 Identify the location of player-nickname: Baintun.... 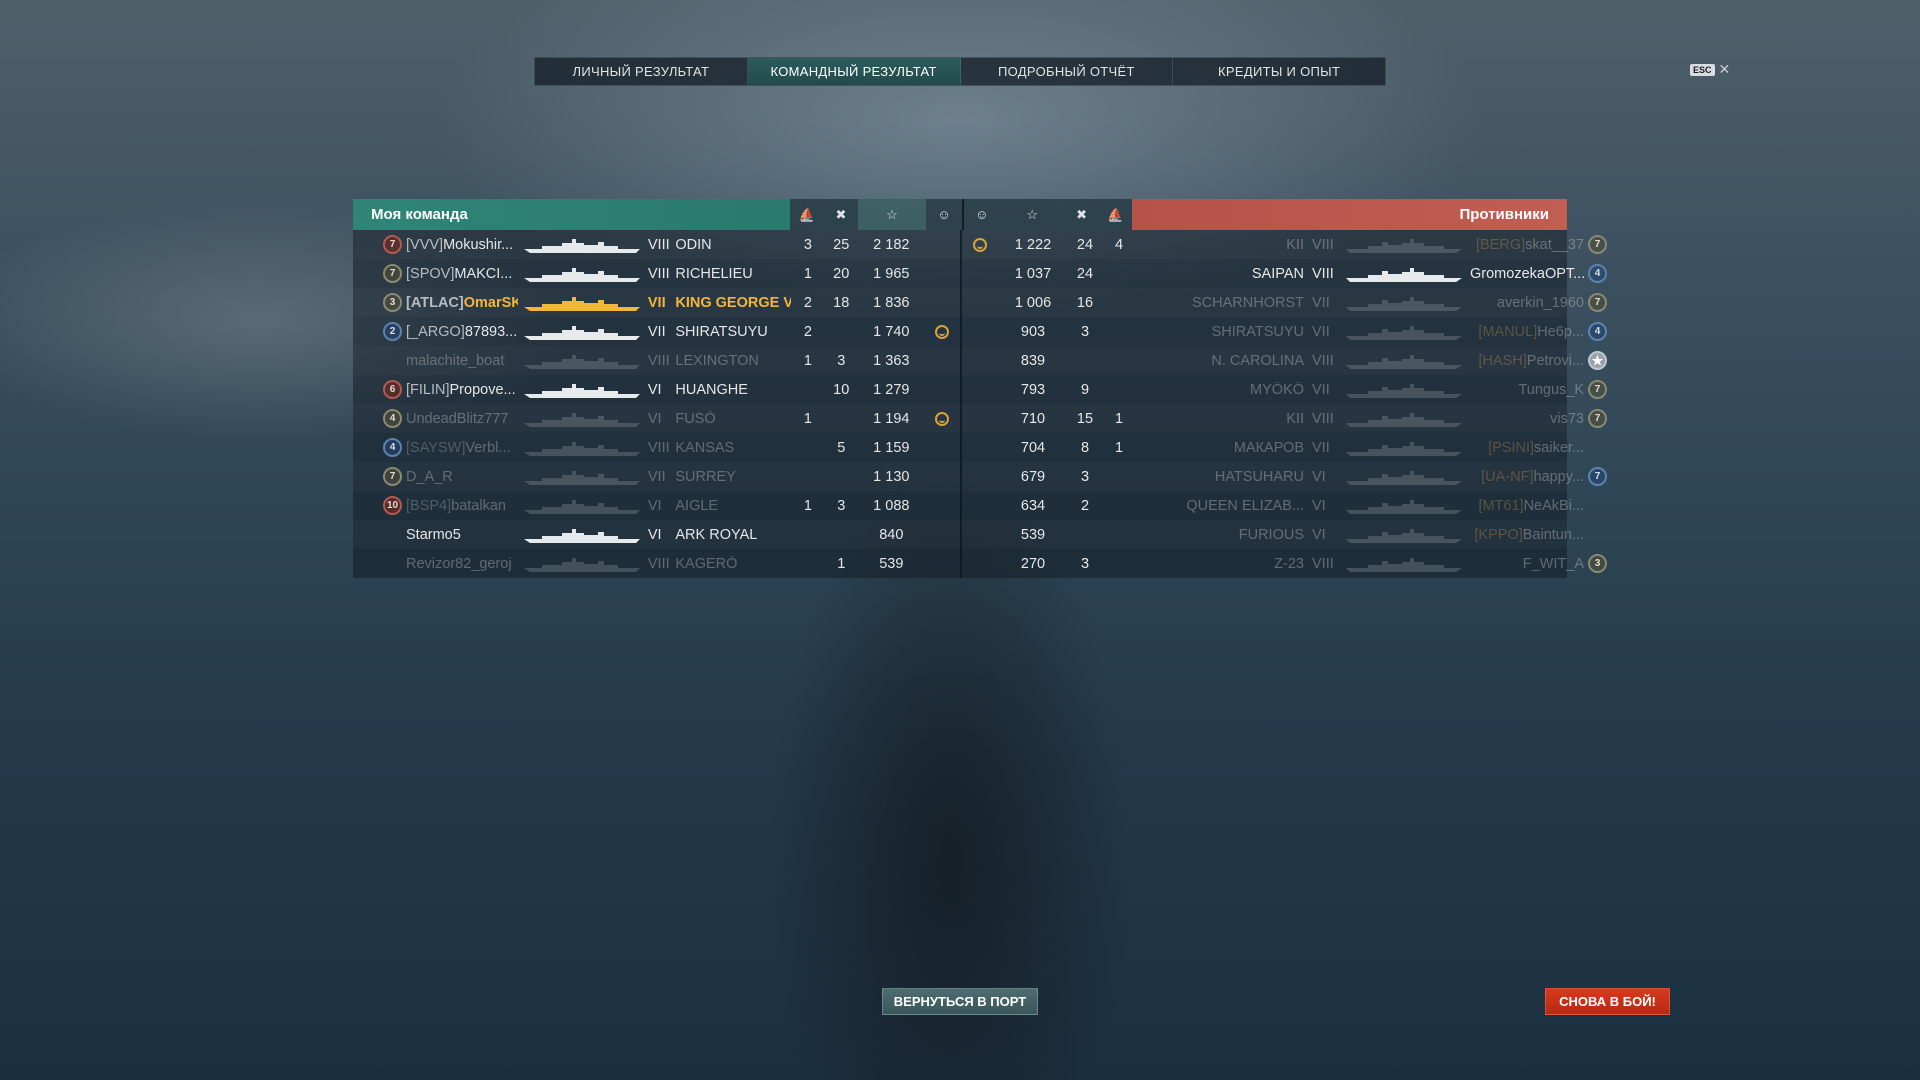
(1553, 534).